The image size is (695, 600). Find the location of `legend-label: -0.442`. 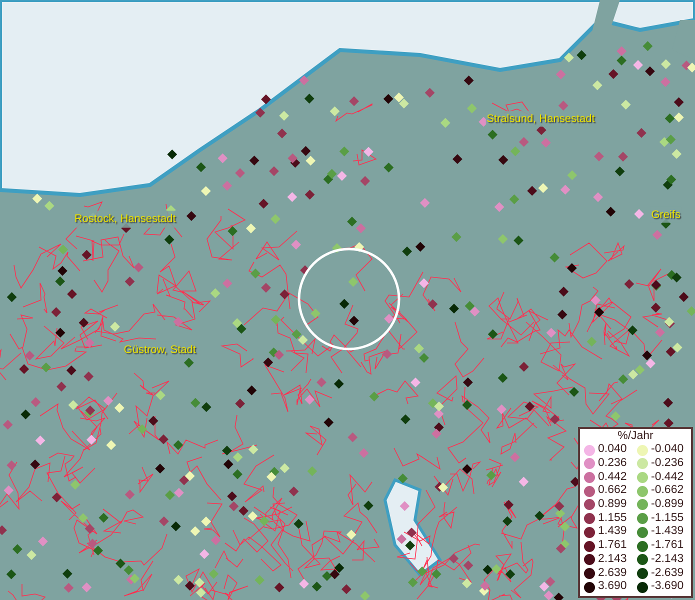

legend-label: -0.442 is located at coordinates (668, 477).